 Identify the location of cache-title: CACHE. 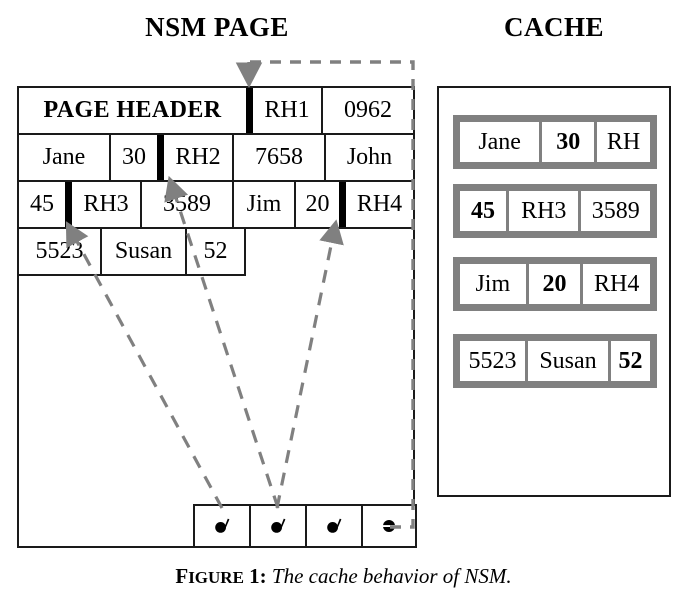
(553, 27).